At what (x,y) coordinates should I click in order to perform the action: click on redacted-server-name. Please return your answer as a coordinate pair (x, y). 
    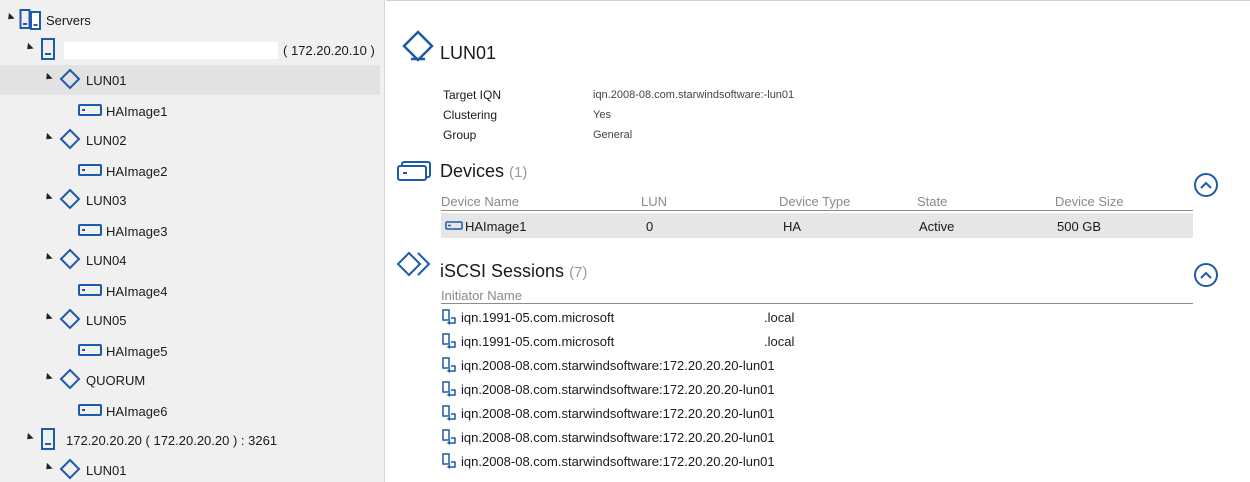
    Looking at the image, I should click on (171, 50).